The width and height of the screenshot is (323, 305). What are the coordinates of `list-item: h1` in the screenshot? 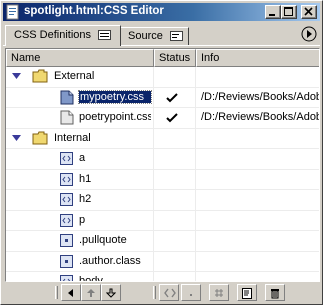 It's located at (162, 179).